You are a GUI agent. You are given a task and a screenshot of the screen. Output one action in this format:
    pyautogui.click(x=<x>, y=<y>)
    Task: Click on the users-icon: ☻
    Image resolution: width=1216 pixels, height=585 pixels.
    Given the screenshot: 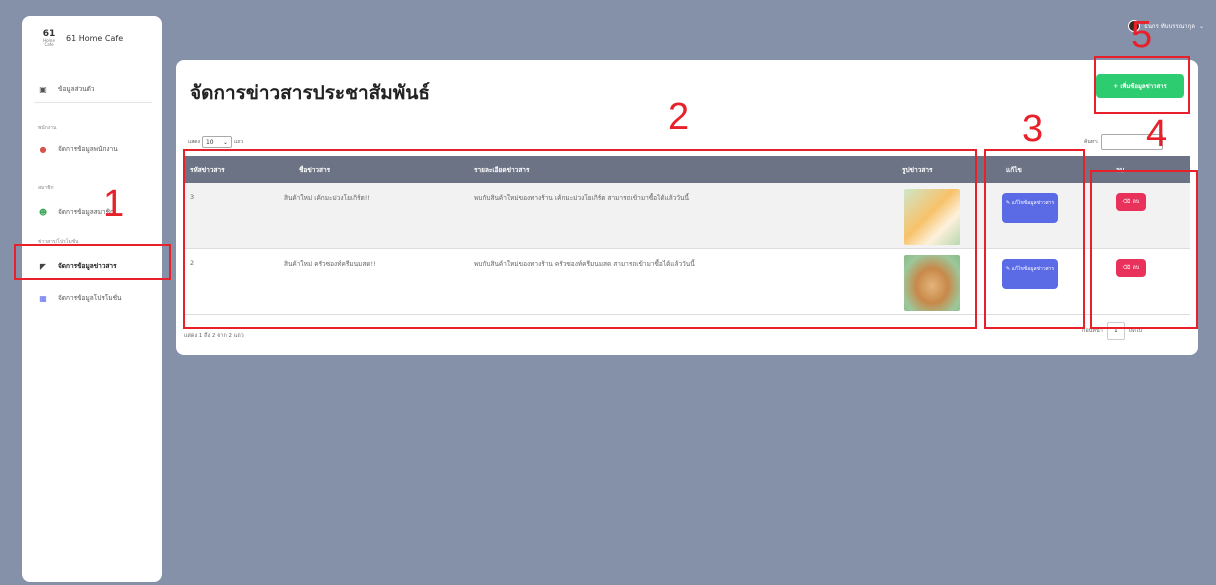 What is the action you would take?
    pyautogui.click(x=43, y=212)
    